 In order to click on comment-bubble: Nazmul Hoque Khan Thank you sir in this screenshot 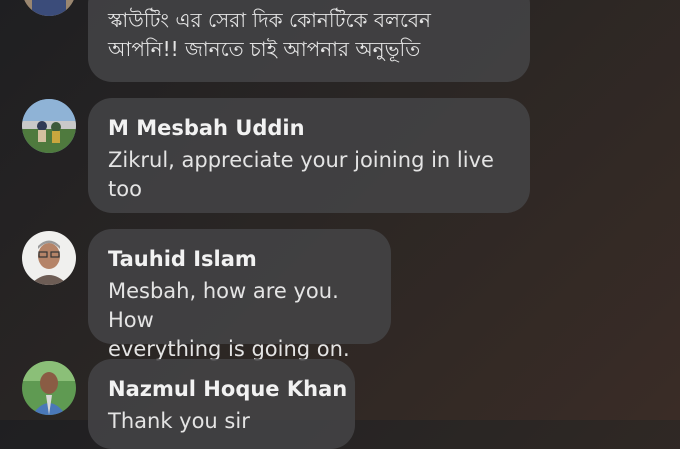, I will do `click(221, 404)`.